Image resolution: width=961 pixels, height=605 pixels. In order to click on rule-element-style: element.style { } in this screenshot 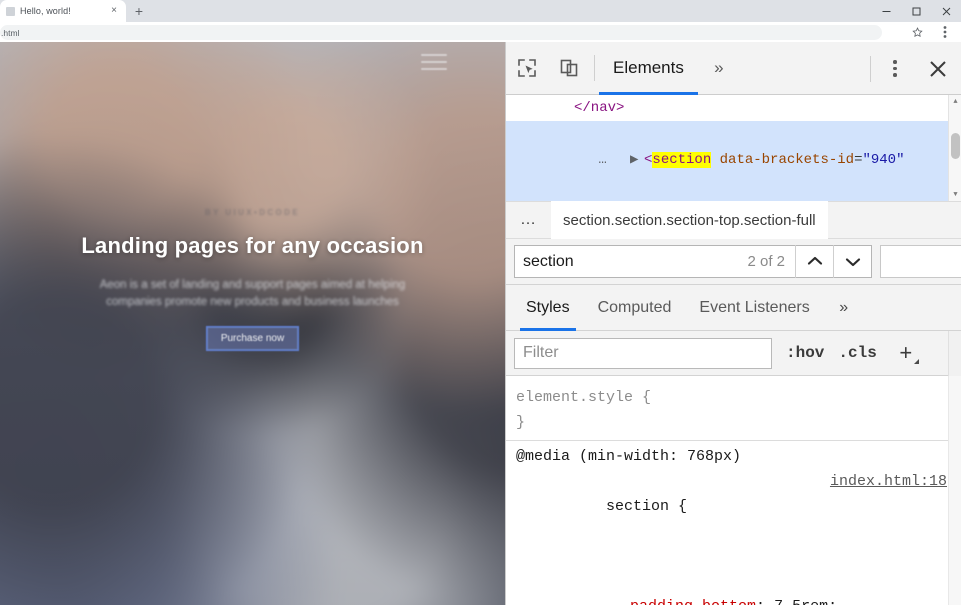, I will do `click(733, 411)`.